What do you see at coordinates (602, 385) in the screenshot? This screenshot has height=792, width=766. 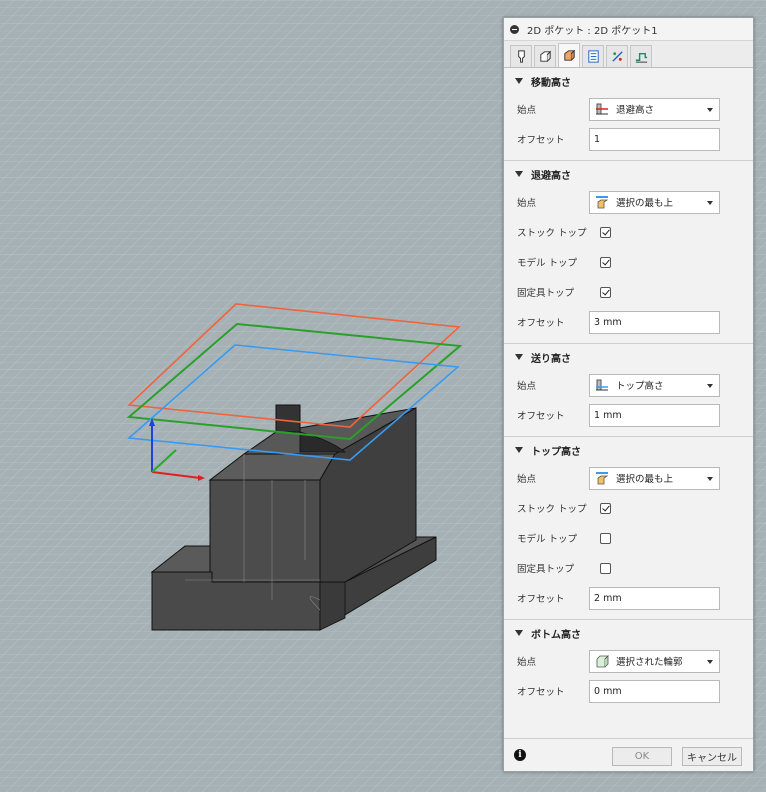 I see `top-height-icon` at bounding box center [602, 385].